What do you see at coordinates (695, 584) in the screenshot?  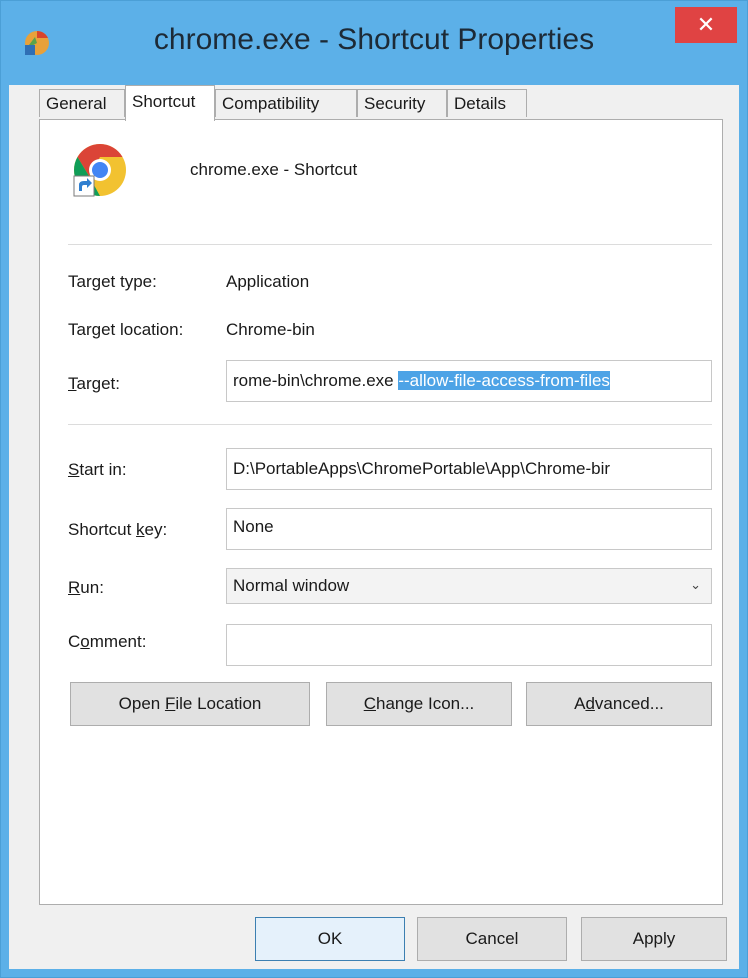 I see `chevron-down-icon: ⌄` at bounding box center [695, 584].